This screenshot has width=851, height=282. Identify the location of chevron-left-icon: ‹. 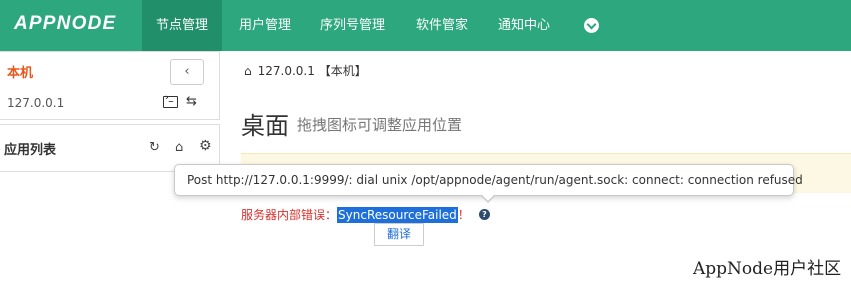
(187, 71).